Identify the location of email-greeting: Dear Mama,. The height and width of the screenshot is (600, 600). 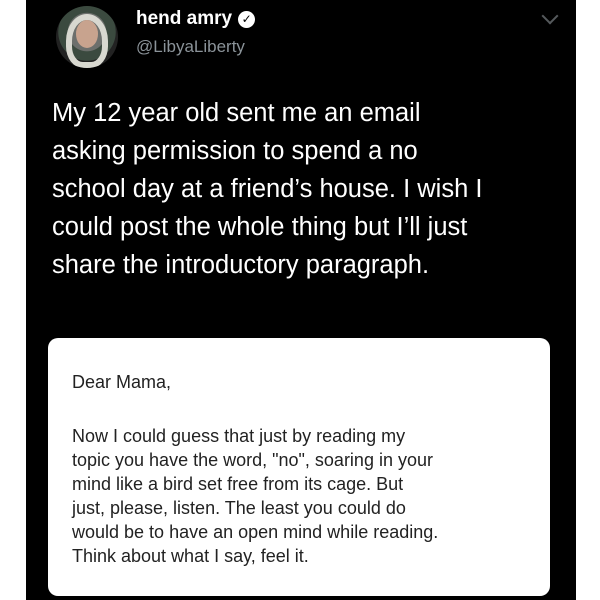
(122, 382).